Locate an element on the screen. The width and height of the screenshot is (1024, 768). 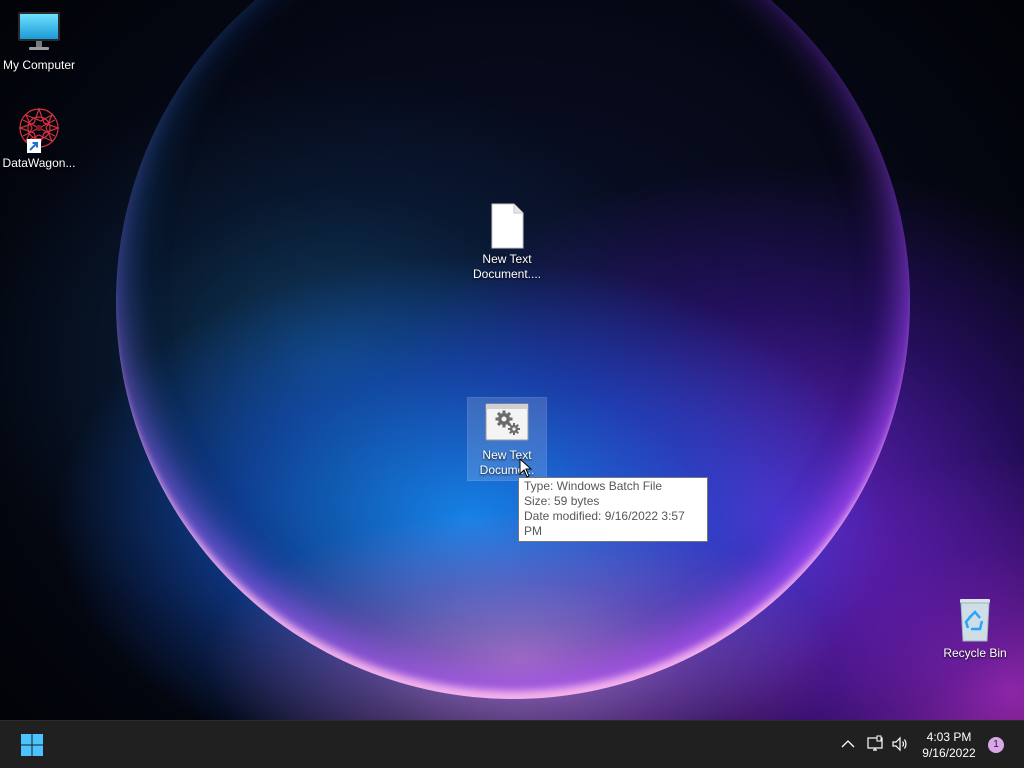
chevron-up-icon is located at coordinates (848, 744).